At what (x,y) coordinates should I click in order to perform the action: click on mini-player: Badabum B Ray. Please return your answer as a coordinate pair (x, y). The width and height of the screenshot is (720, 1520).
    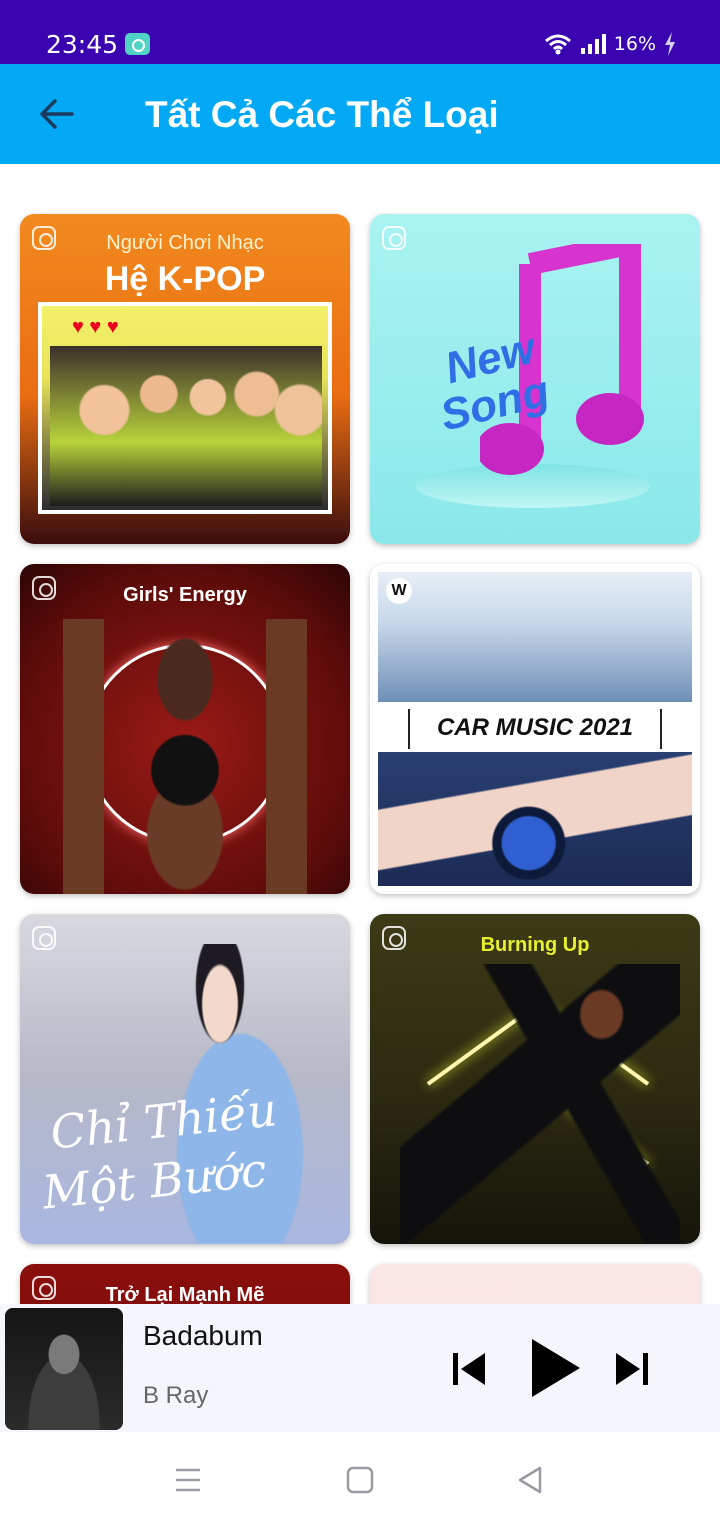
    Looking at the image, I should click on (360, 1368).